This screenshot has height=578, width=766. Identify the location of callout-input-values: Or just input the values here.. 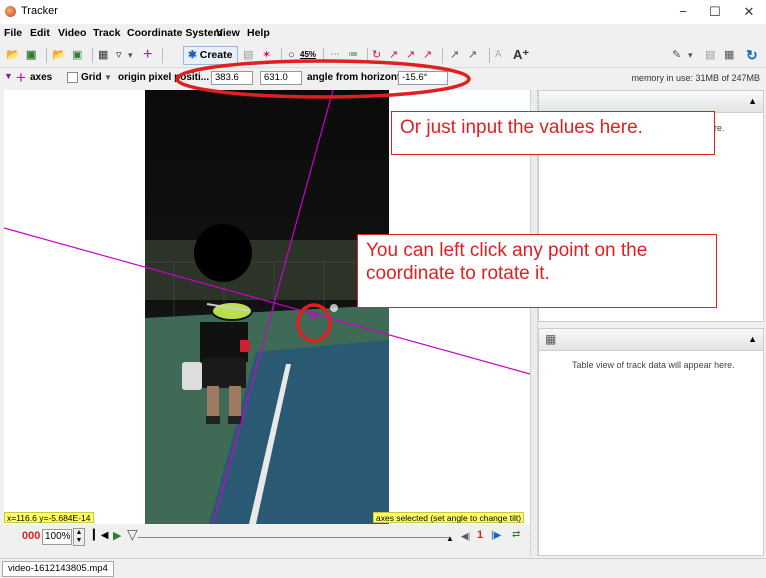
(553, 133).